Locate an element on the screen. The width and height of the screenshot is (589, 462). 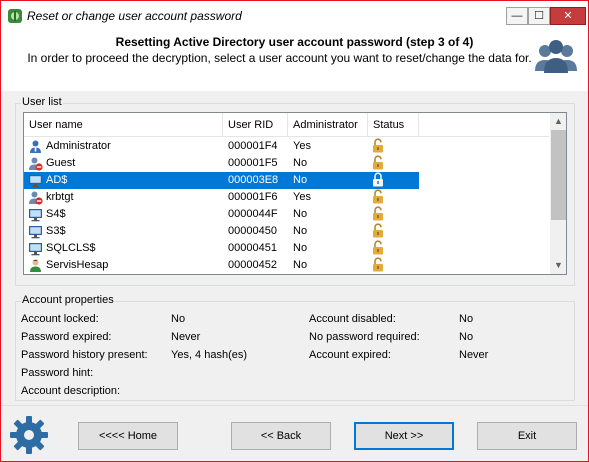
table-row: Administrator 000001F4 Yes is located at coordinates (286, 146).